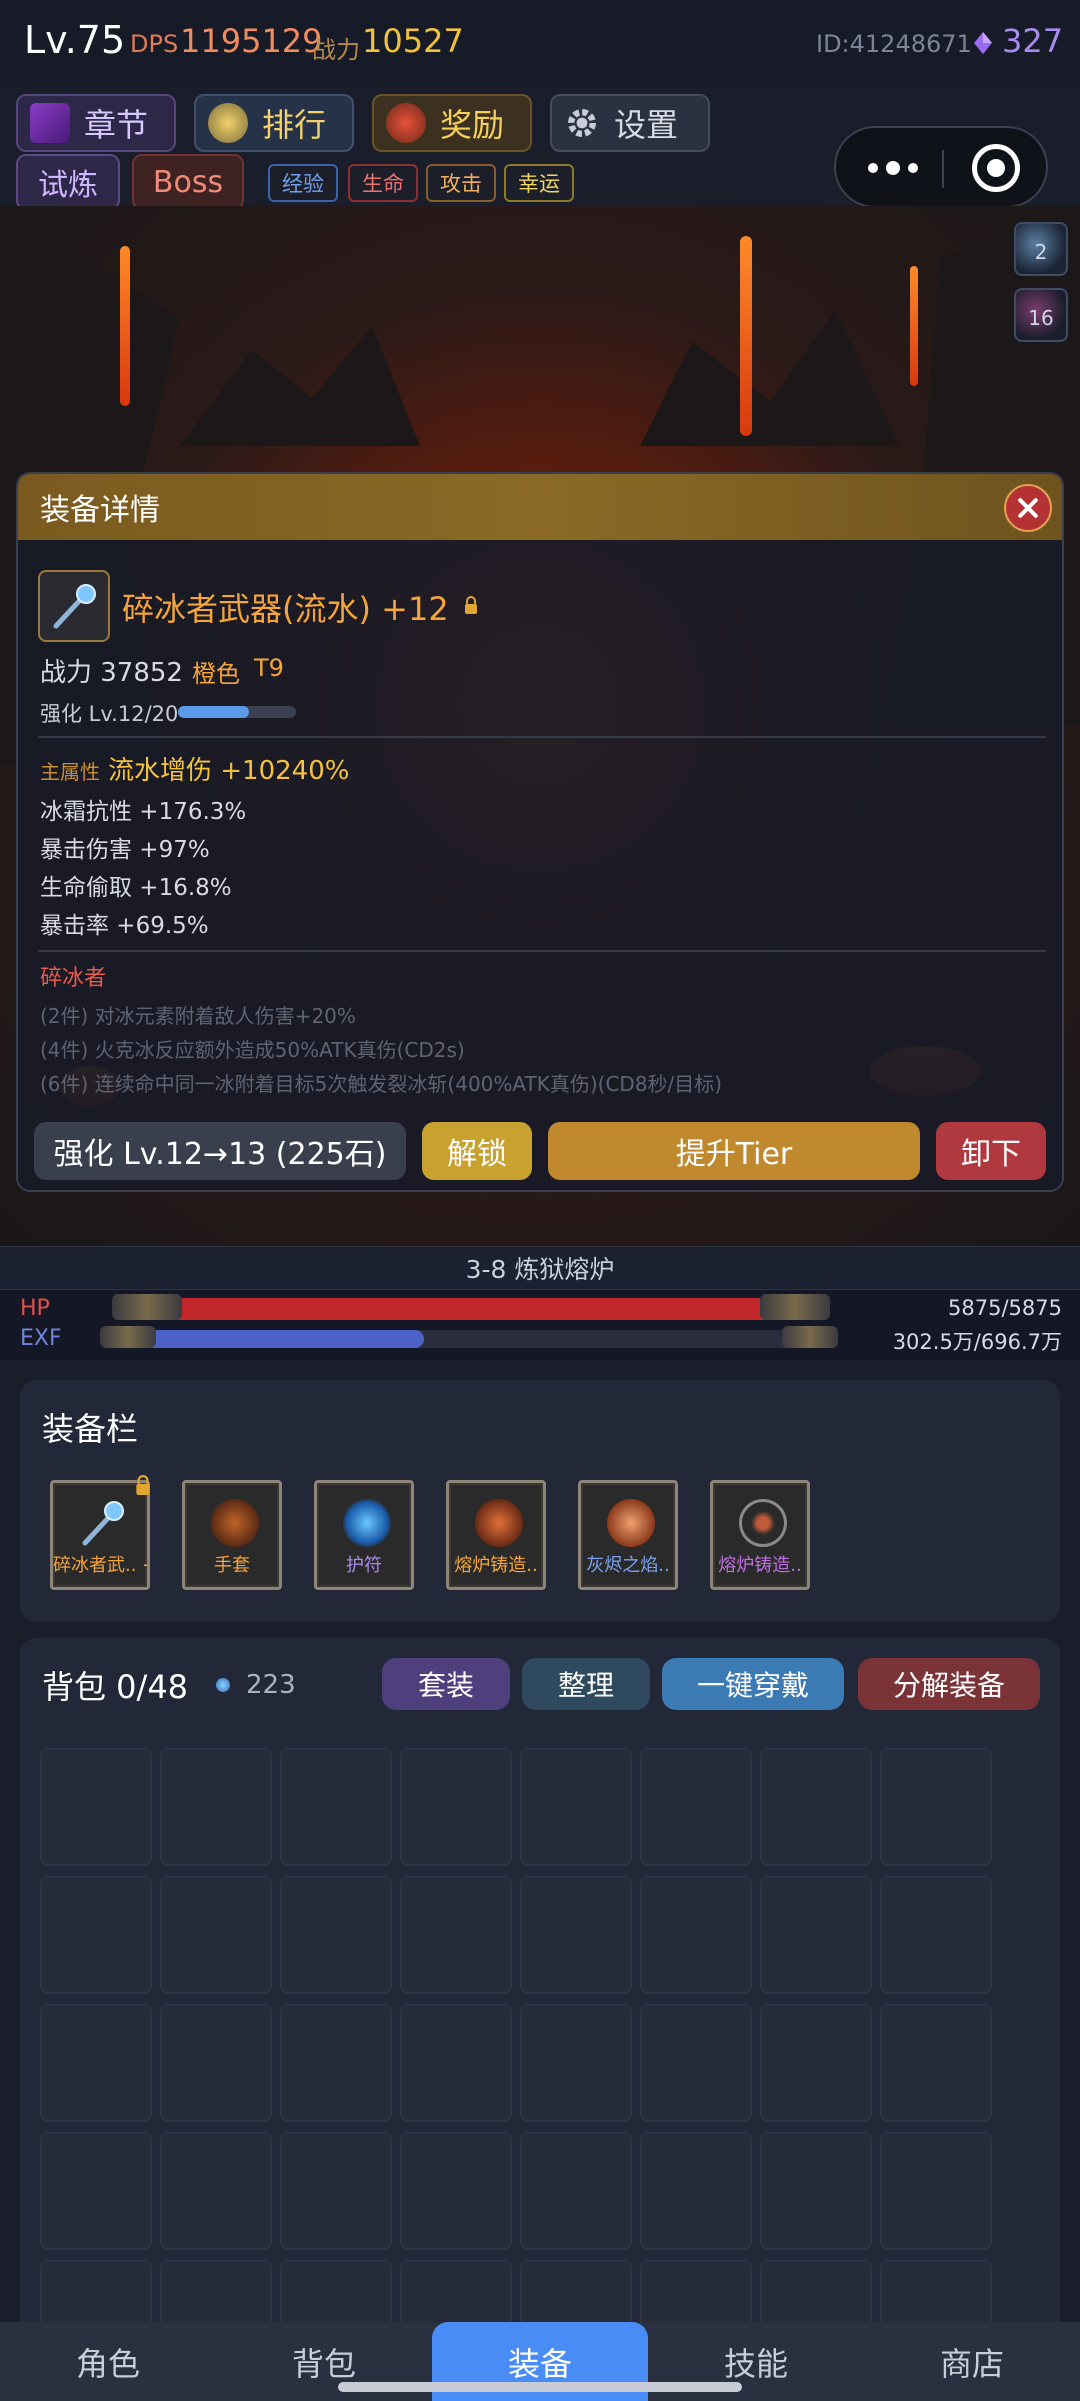 This screenshot has height=2401, width=1080. Describe the element at coordinates (406, 123) in the screenshot. I see `gift-icon` at that location.